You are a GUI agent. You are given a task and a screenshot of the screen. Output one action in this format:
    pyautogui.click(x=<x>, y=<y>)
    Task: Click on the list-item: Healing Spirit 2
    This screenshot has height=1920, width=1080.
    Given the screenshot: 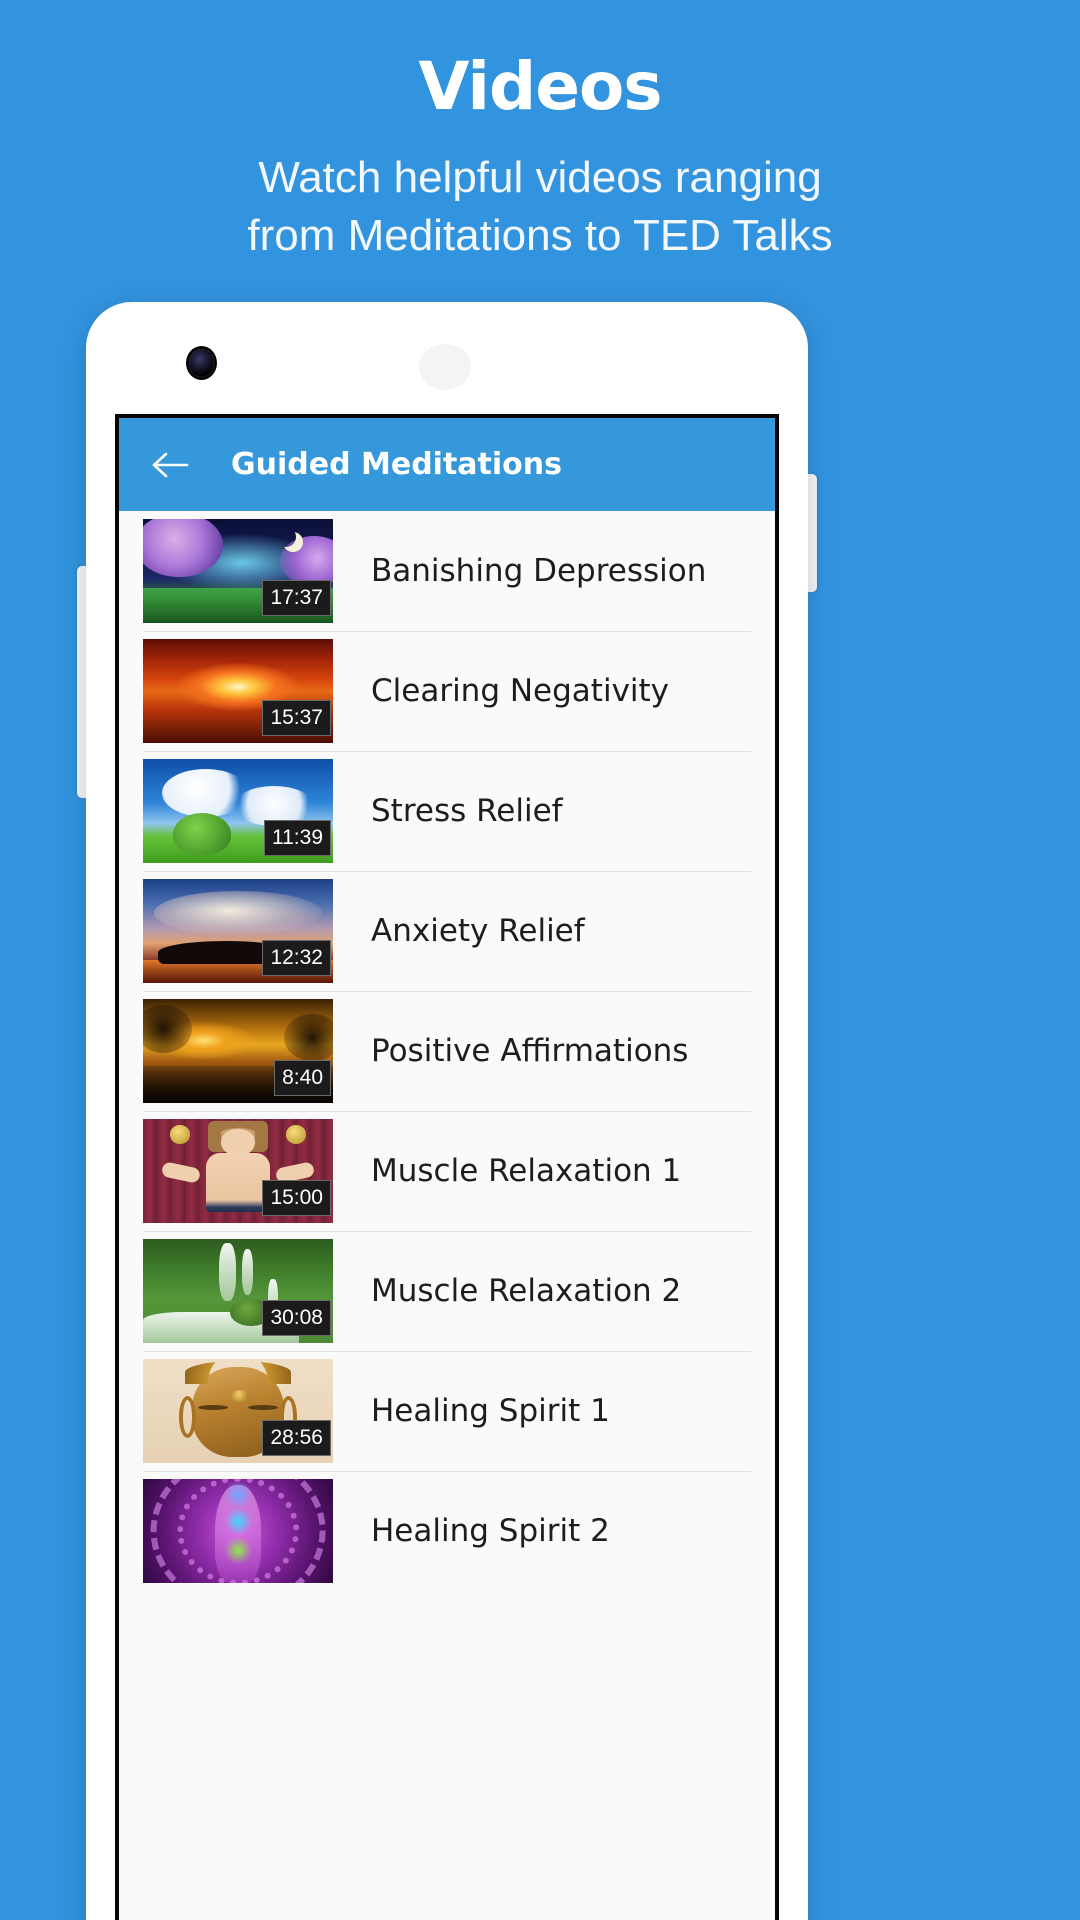 What is the action you would take?
    pyautogui.click(x=447, y=1531)
    